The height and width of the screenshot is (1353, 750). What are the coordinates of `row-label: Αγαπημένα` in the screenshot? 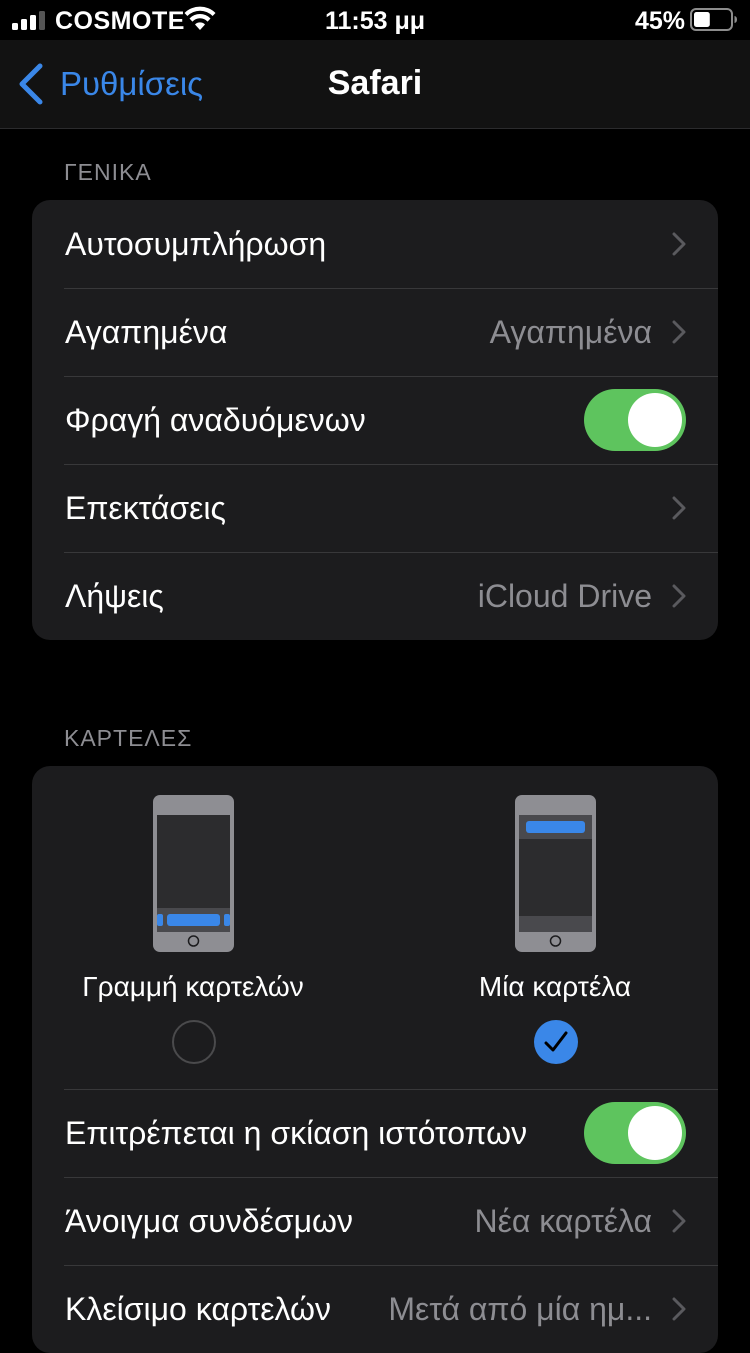 It's located at (146, 331).